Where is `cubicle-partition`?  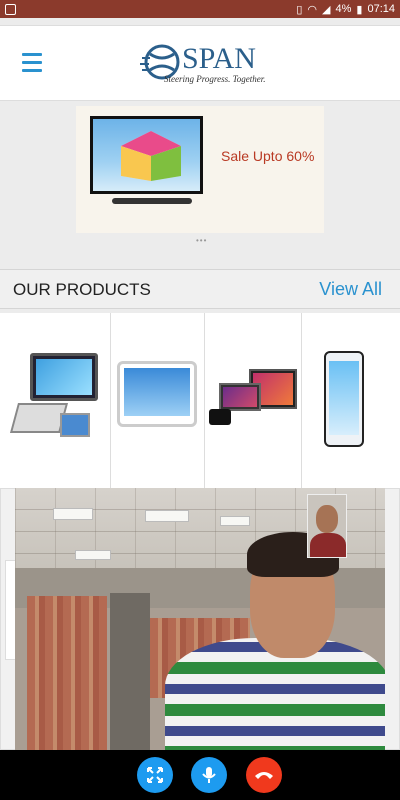
cubicle-partition is located at coordinates (67, 673).